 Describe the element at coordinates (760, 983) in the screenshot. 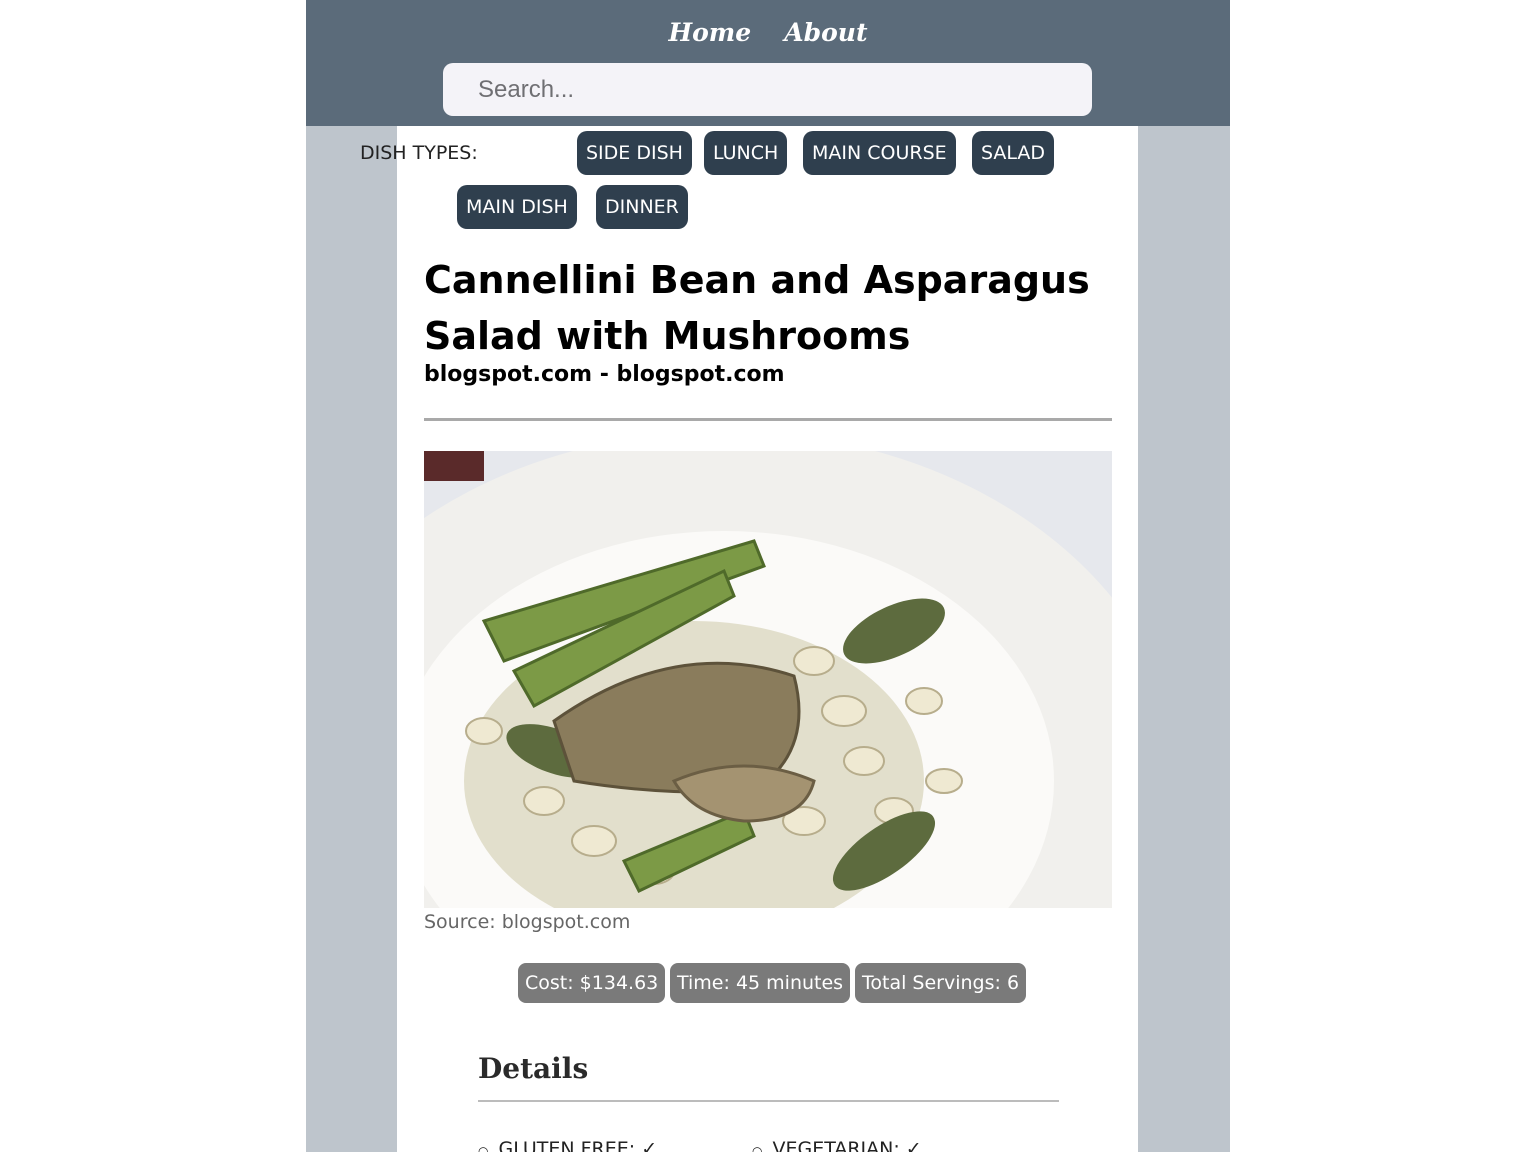

I see `time-badge: Time: 45 minutes` at that location.